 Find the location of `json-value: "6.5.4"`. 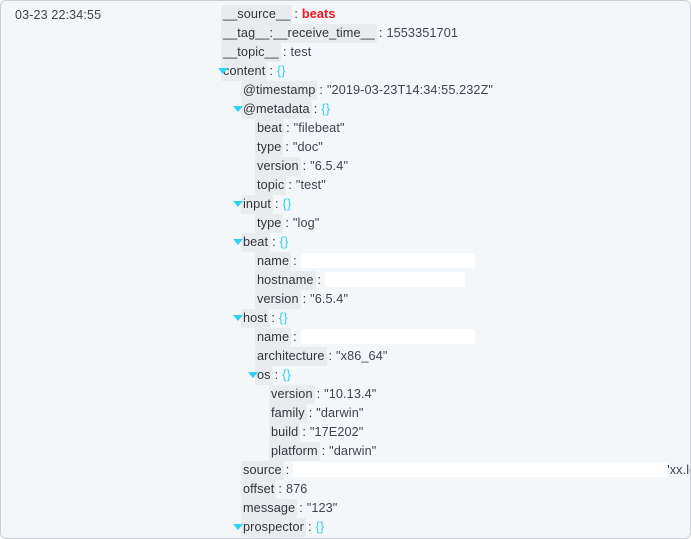

json-value: "6.5.4" is located at coordinates (329, 166).